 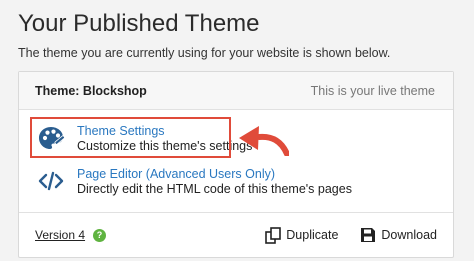 I want to click on download-icon, so click(x=368, y=235).